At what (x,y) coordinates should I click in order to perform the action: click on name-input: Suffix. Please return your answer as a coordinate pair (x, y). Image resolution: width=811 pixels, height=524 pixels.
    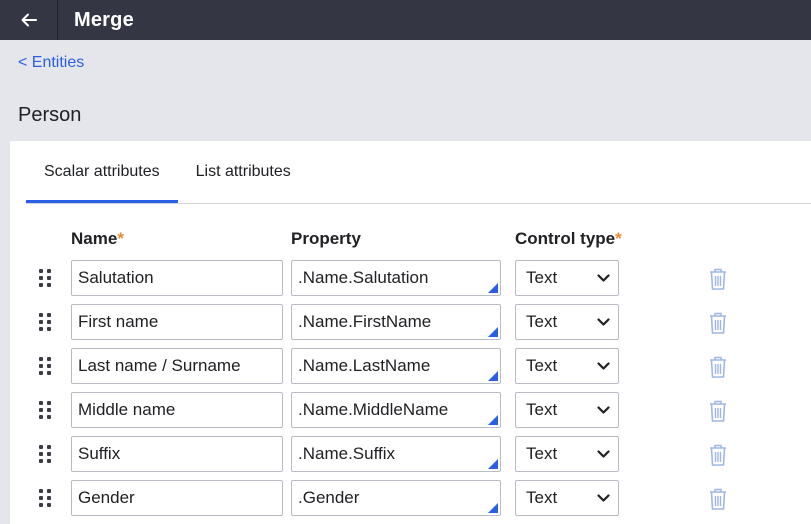
    Looking at the image, I should click on (177, 454).